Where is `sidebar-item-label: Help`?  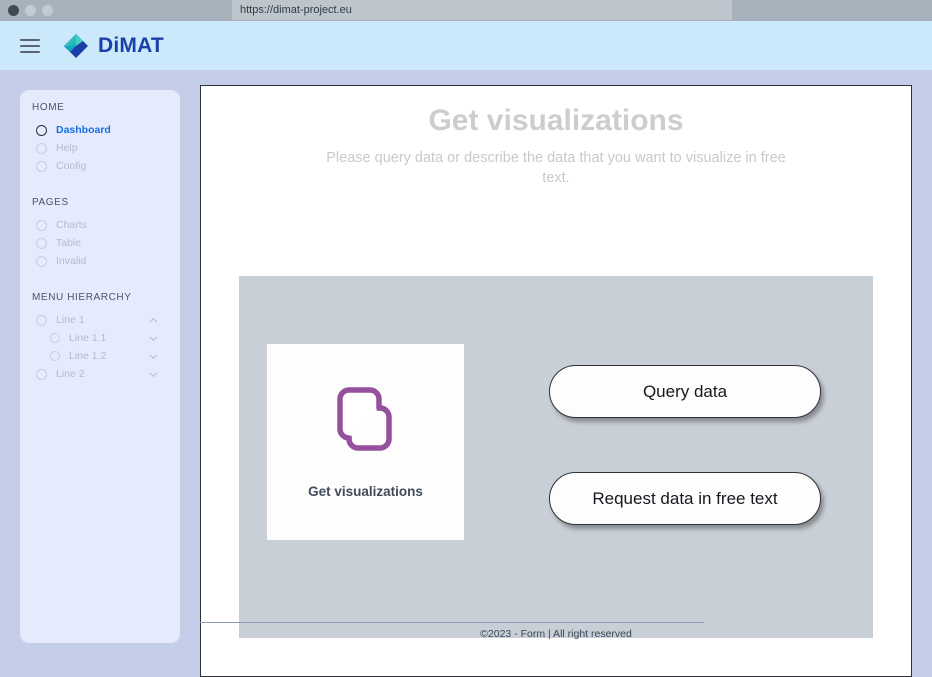
sidebar-item-label: Help is located at coordinates (67, 148).